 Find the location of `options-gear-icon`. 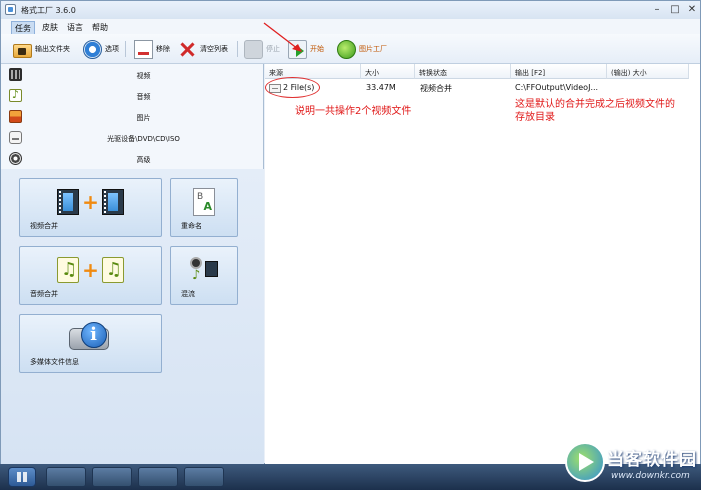

options-gear-icon is located at coordinates (92, 49).